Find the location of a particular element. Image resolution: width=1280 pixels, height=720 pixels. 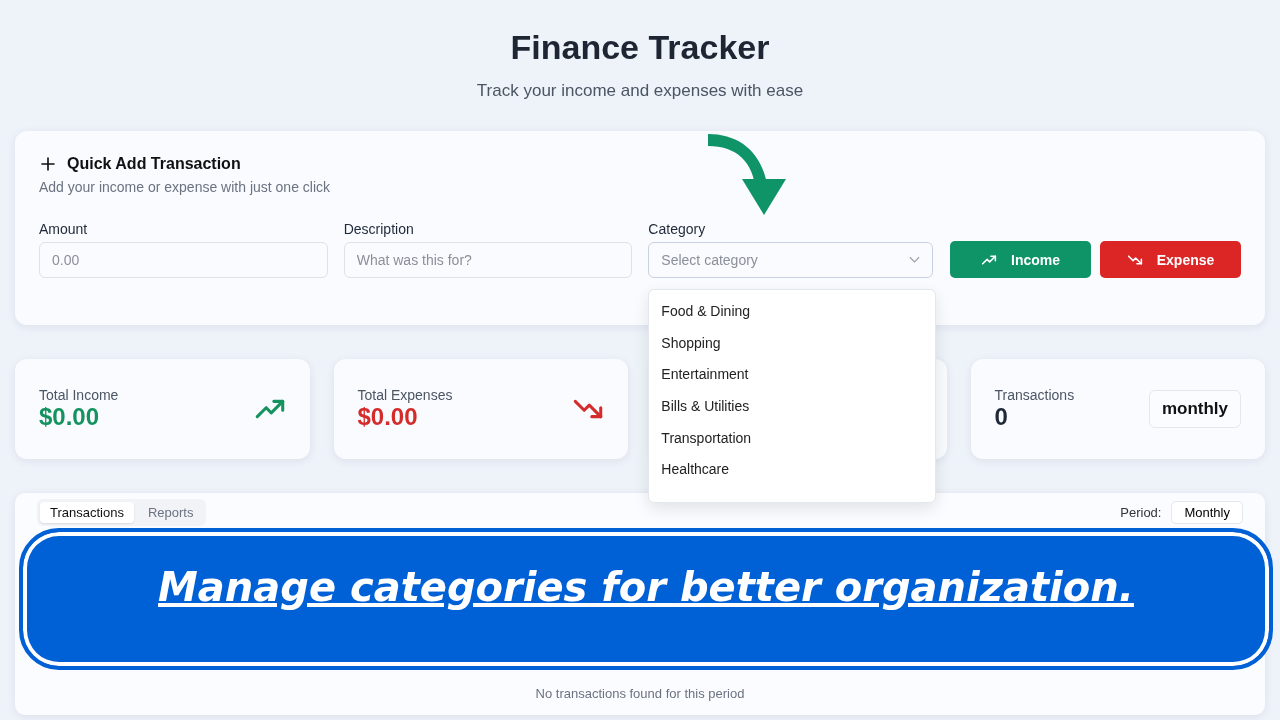

tab: Transactions is located at coordinates (87, 512).